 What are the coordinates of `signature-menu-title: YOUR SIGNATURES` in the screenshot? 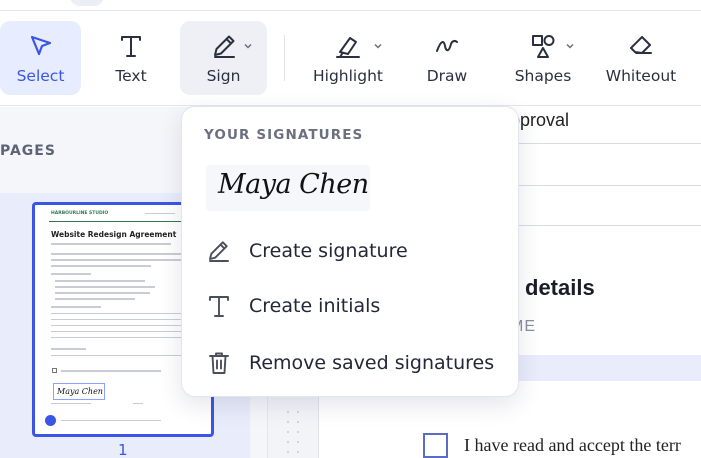 It's located at (284, 135).